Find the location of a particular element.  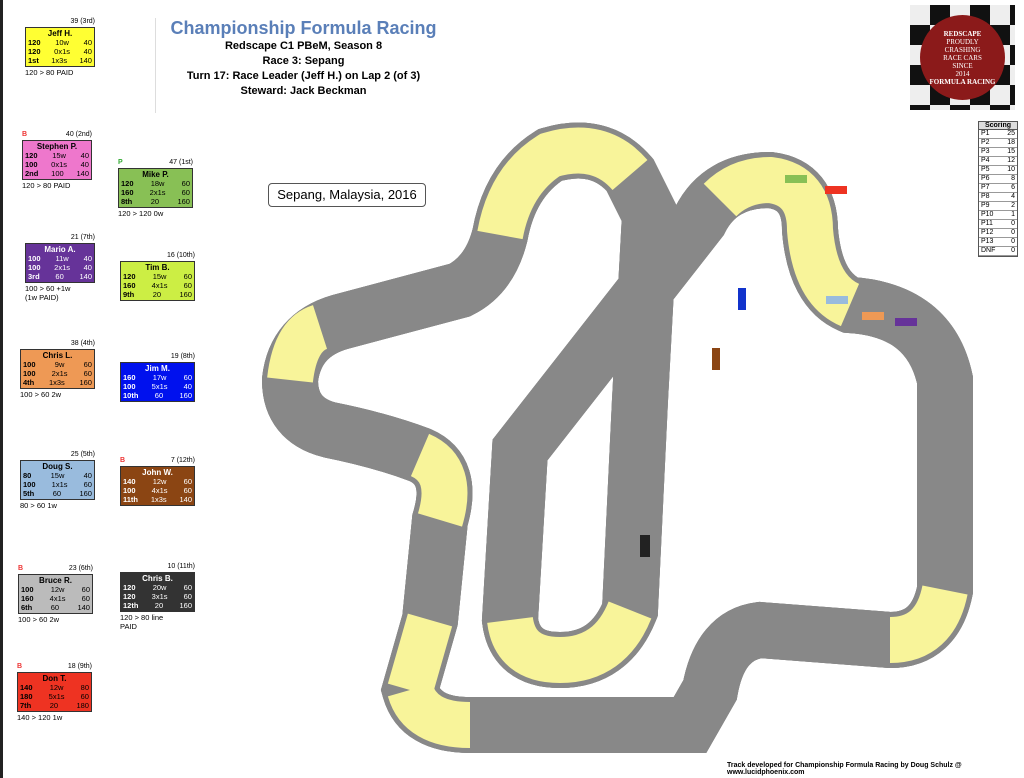

stat-row: 120 15w 60 is located at coordinates (157, 276).